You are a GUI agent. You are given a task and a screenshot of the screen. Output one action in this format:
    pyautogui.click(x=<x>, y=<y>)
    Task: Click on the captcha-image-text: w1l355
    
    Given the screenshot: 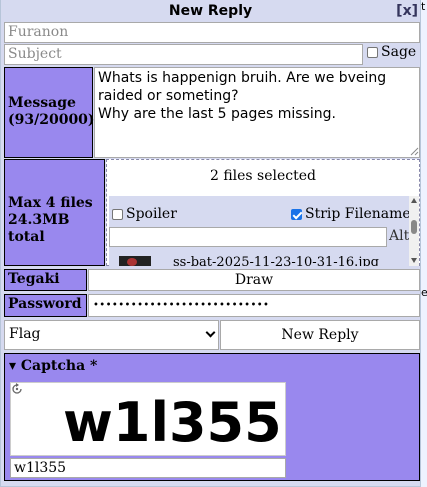 What is the action you would take?
    pyautogui.click(x=172, y=422)
    